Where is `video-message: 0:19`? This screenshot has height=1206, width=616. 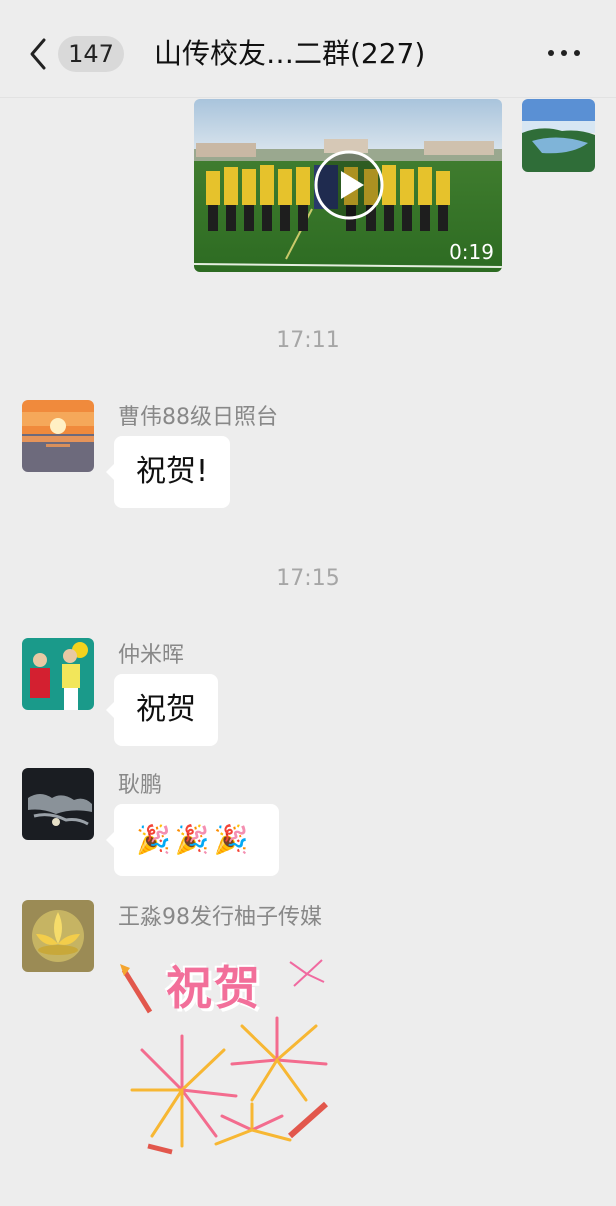 video-message: 0:19 is located at coordinates (348, 185).